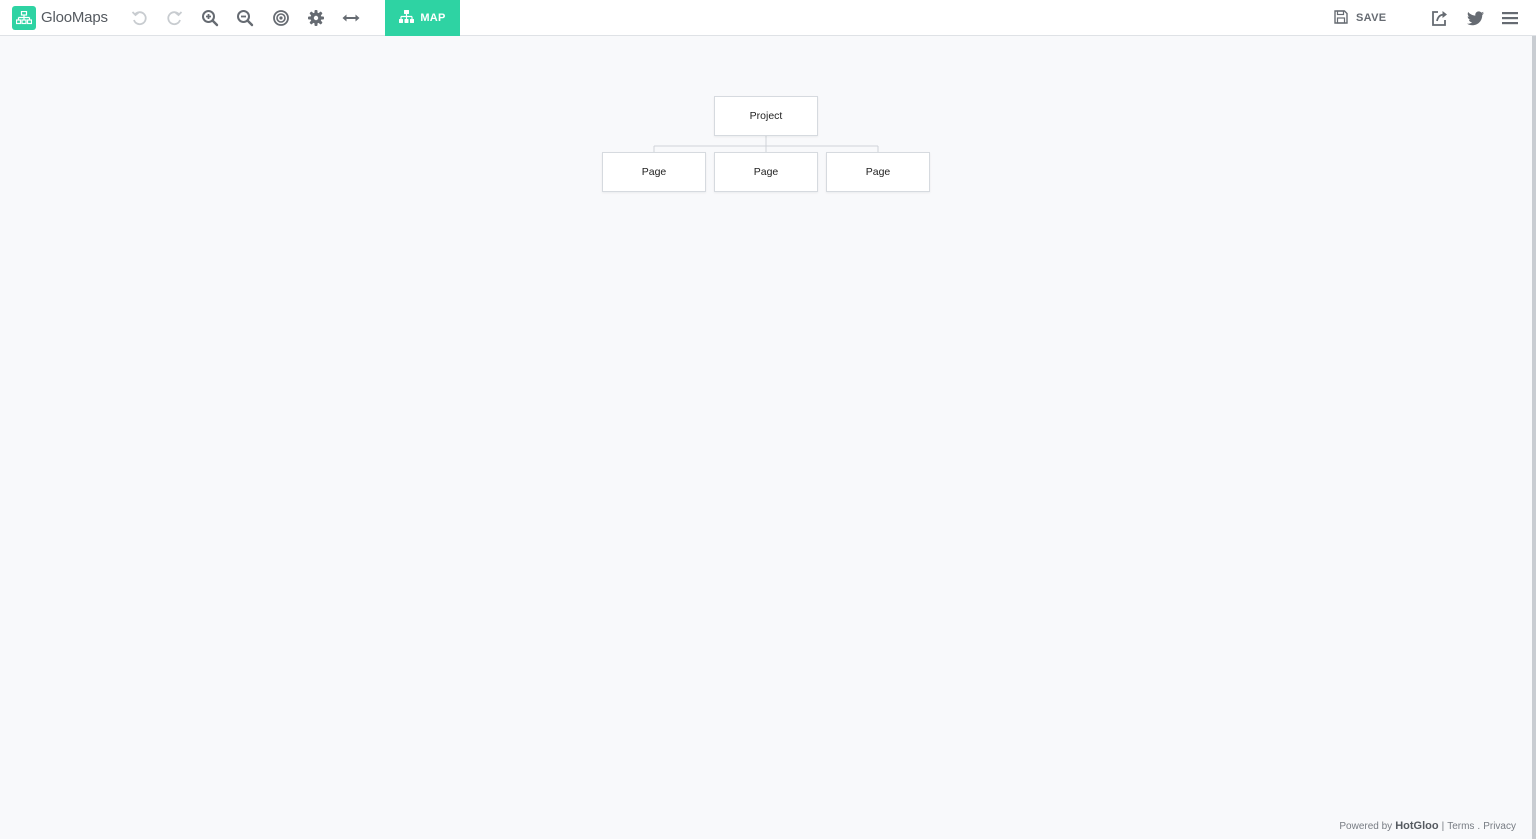 The height and width of the screenshot is (839, 1536). I want to click on menu-button, so click(1510, 18).